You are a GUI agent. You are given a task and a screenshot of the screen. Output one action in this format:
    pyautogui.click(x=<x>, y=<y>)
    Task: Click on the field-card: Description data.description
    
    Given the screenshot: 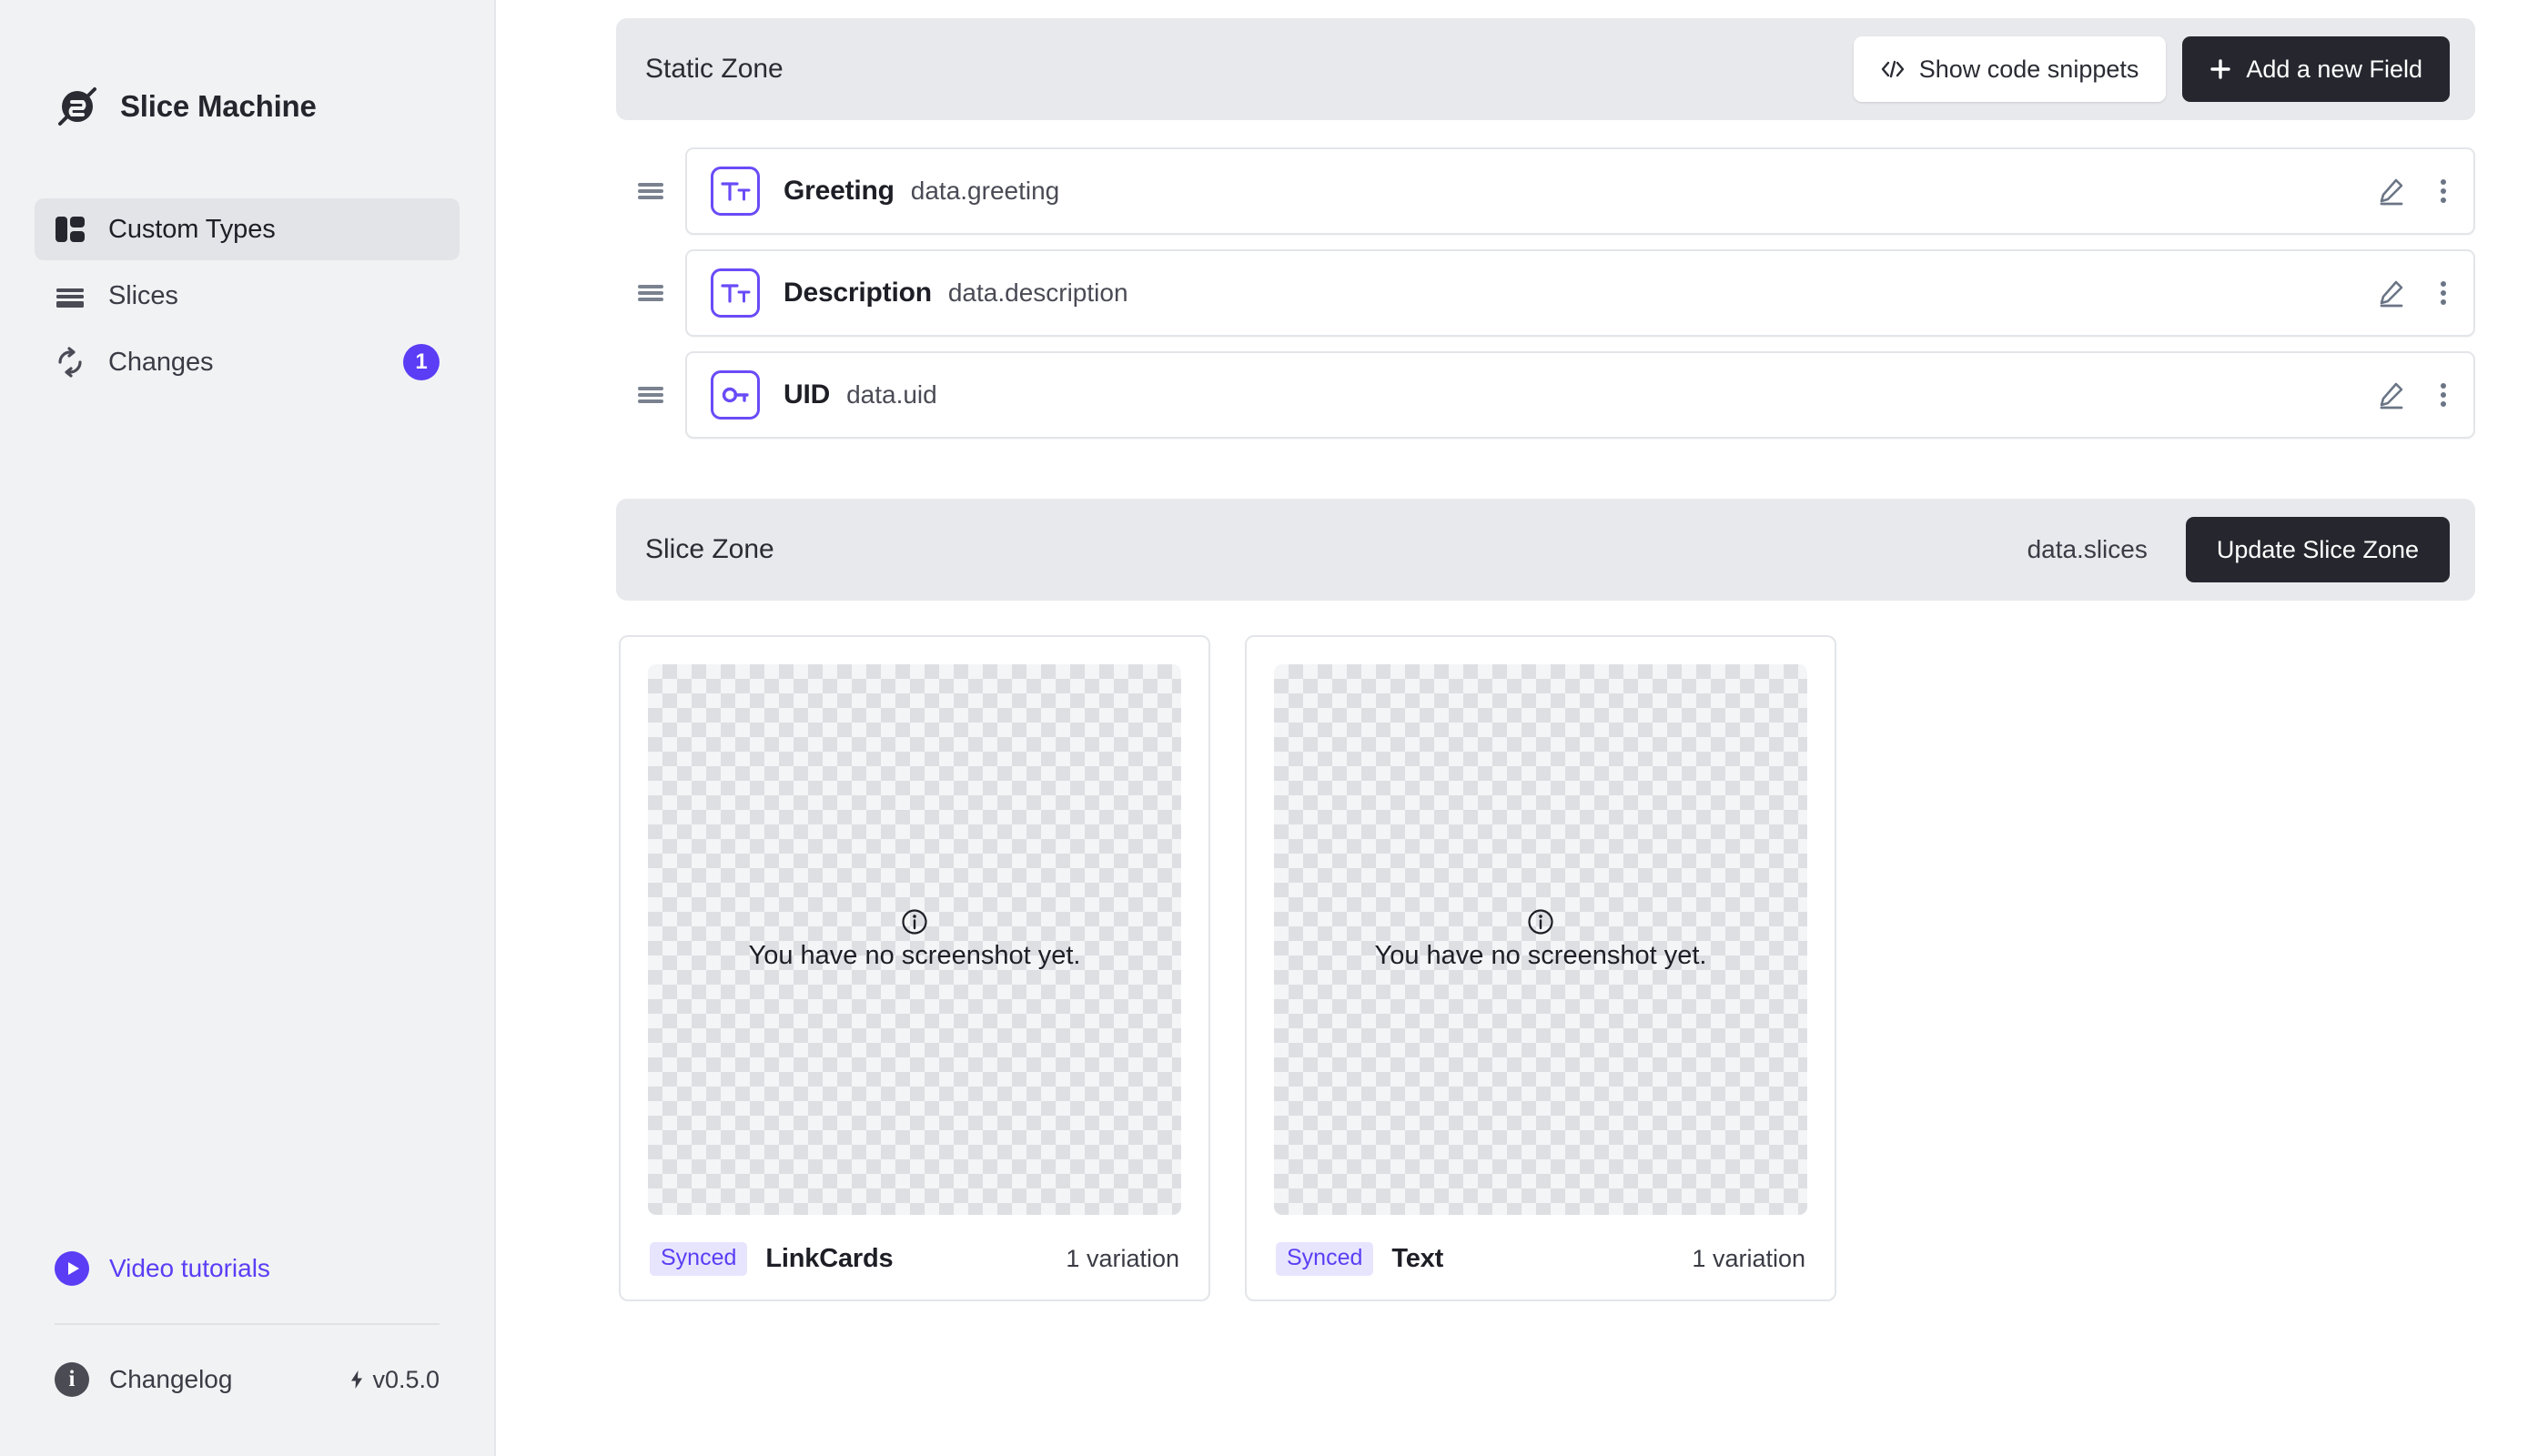 What is the action you would take?
    pyautogui.click(x=1580, y=293)
    